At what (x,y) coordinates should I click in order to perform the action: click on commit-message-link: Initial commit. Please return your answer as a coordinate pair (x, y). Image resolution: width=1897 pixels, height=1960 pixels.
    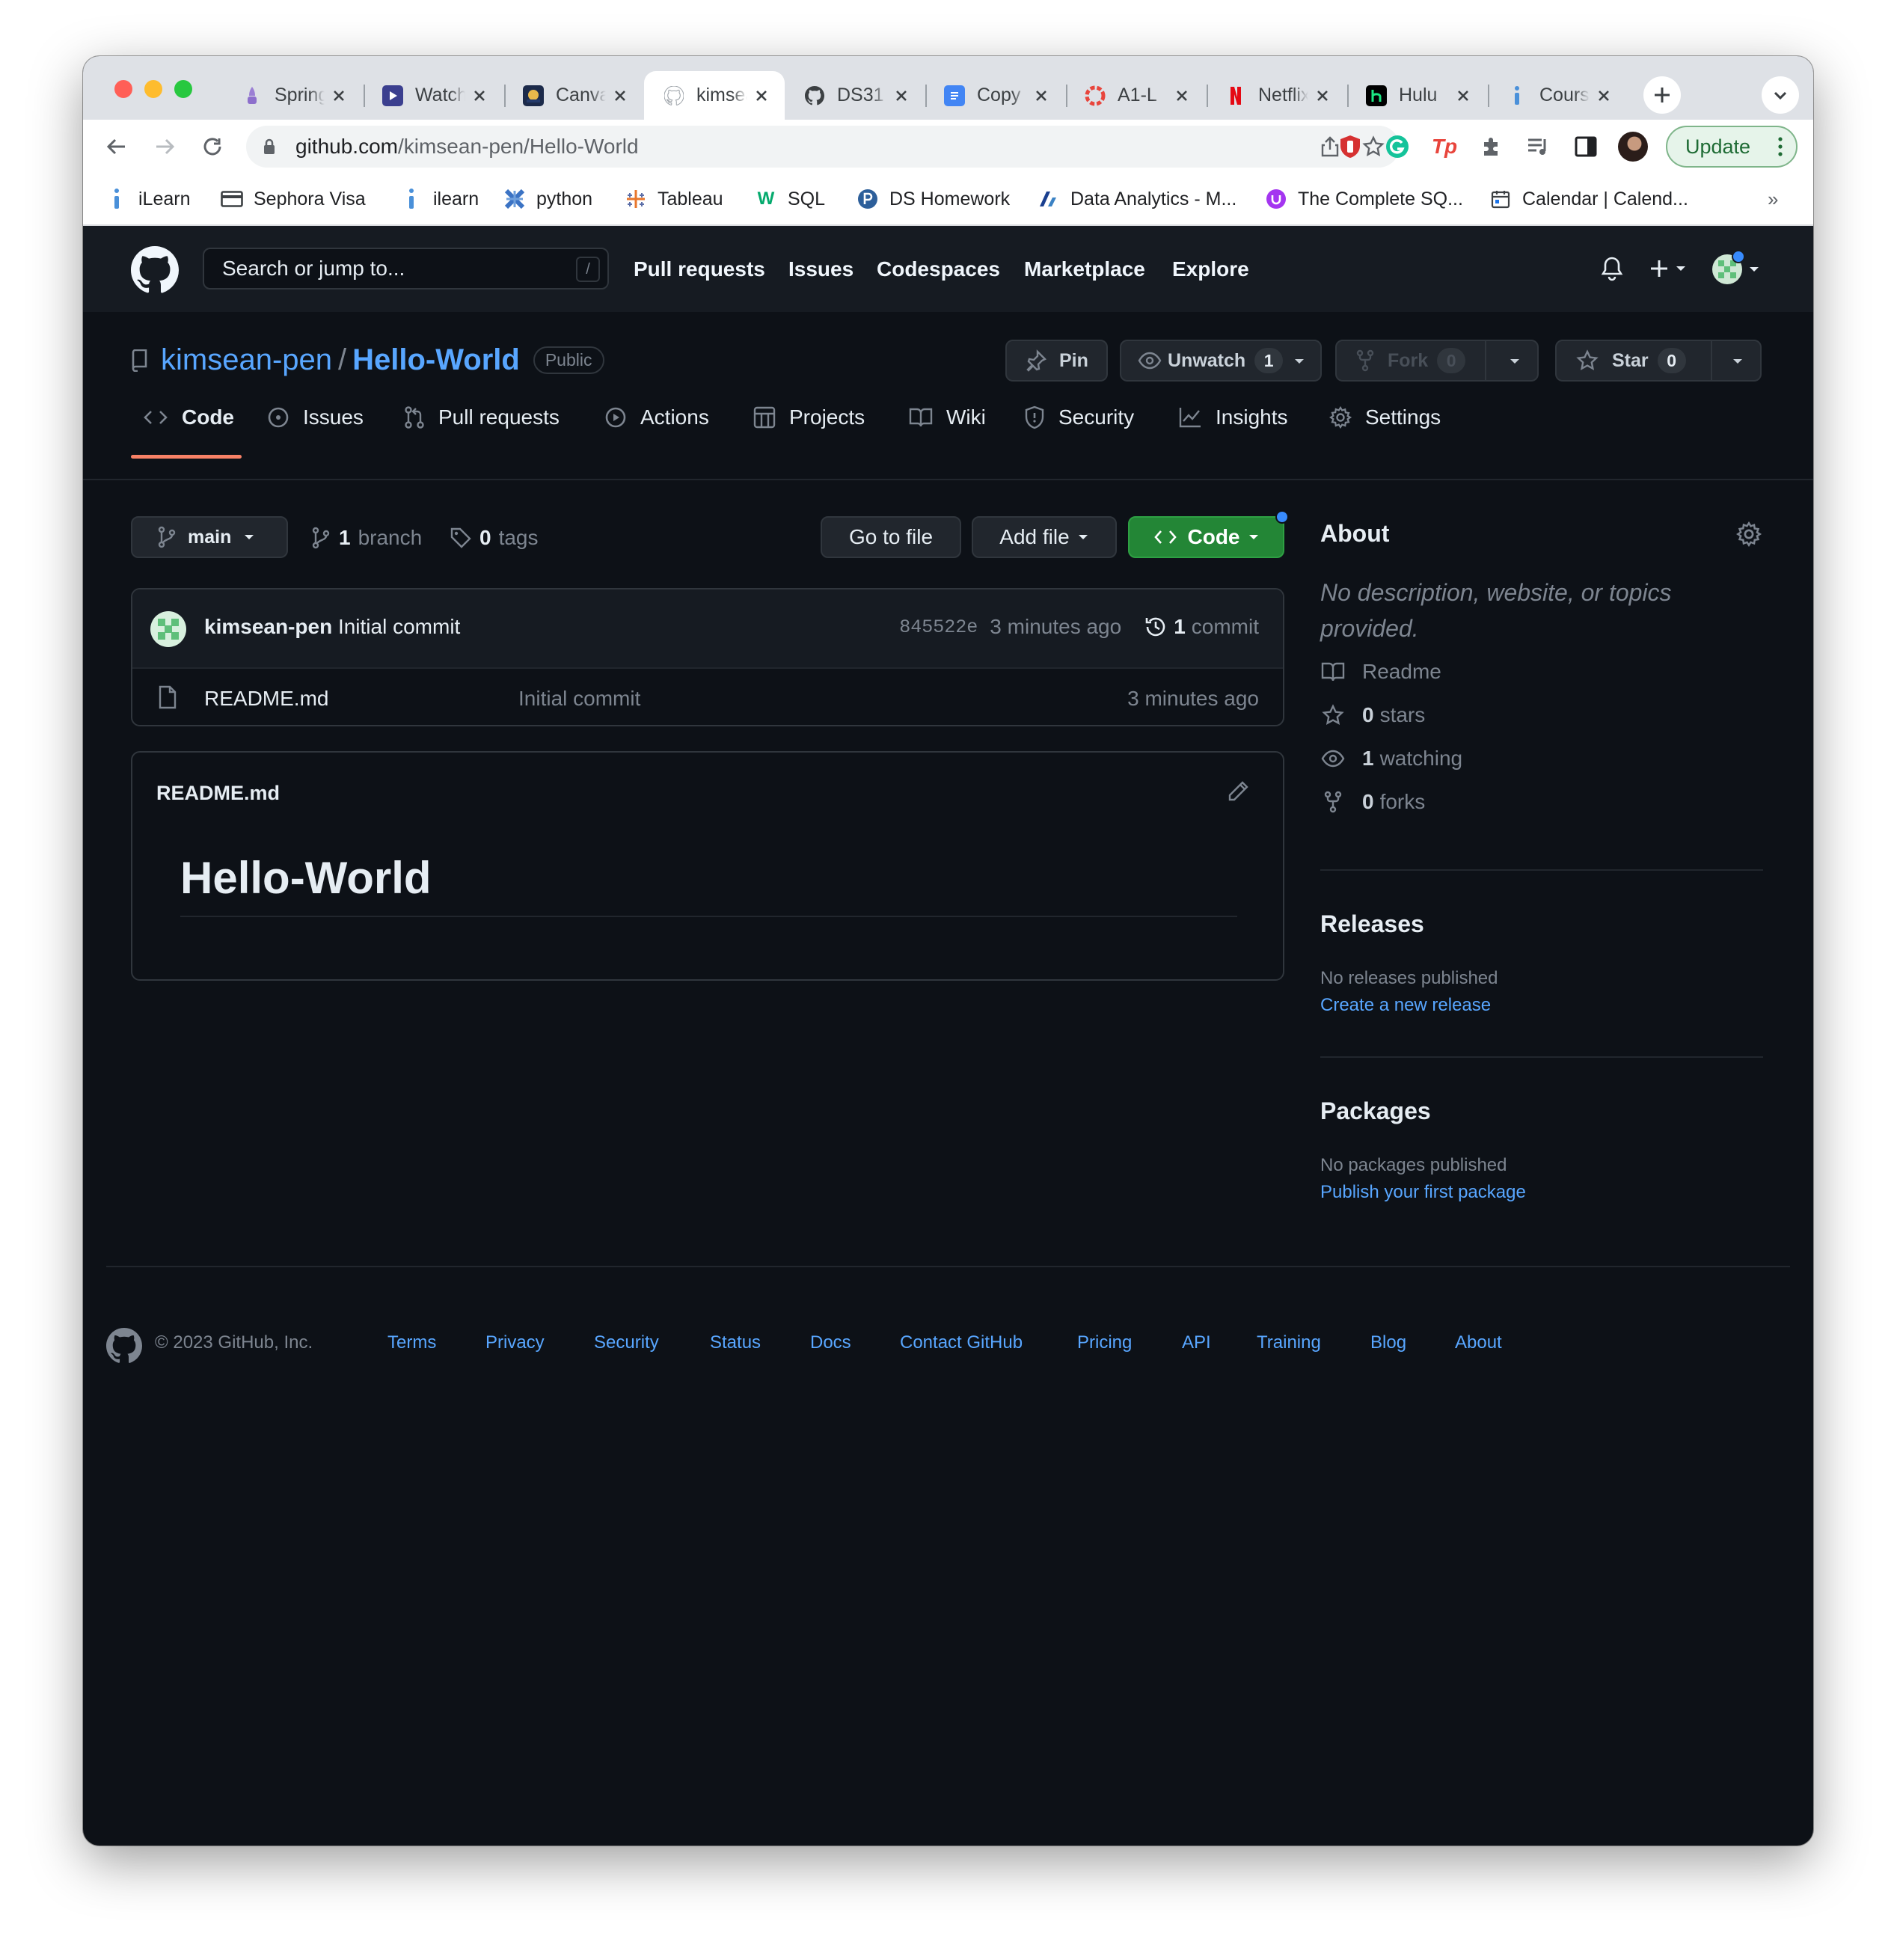
    Looking at the image, I should click on (399, 627).